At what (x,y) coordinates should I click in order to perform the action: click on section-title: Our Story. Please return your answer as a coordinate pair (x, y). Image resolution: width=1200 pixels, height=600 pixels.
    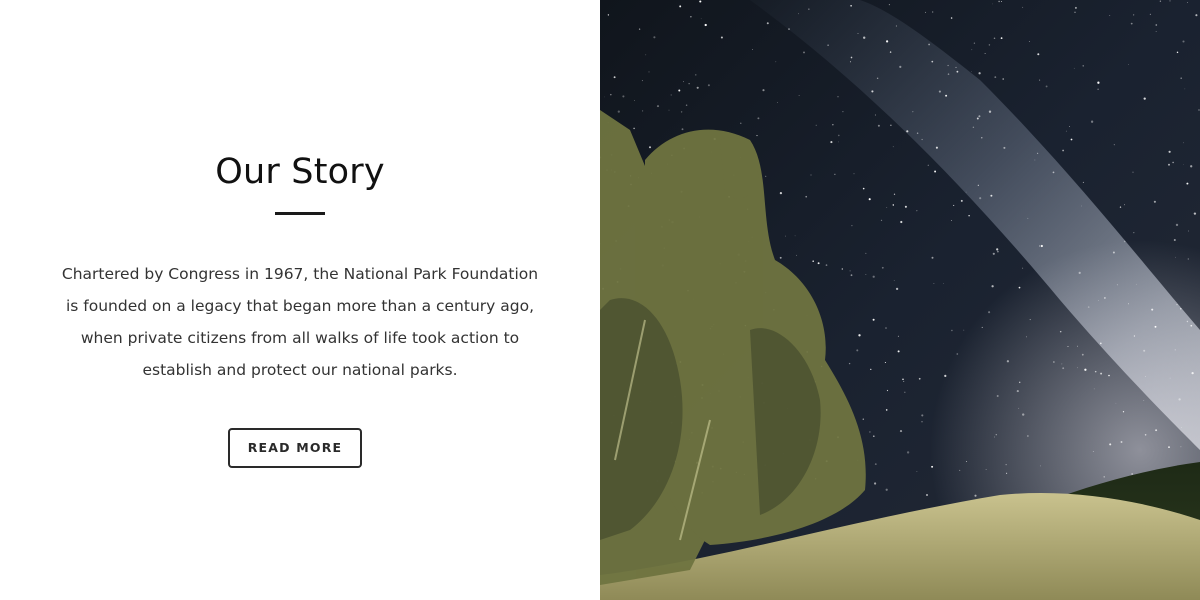
    Looking at the image, I should click on (300, 172).